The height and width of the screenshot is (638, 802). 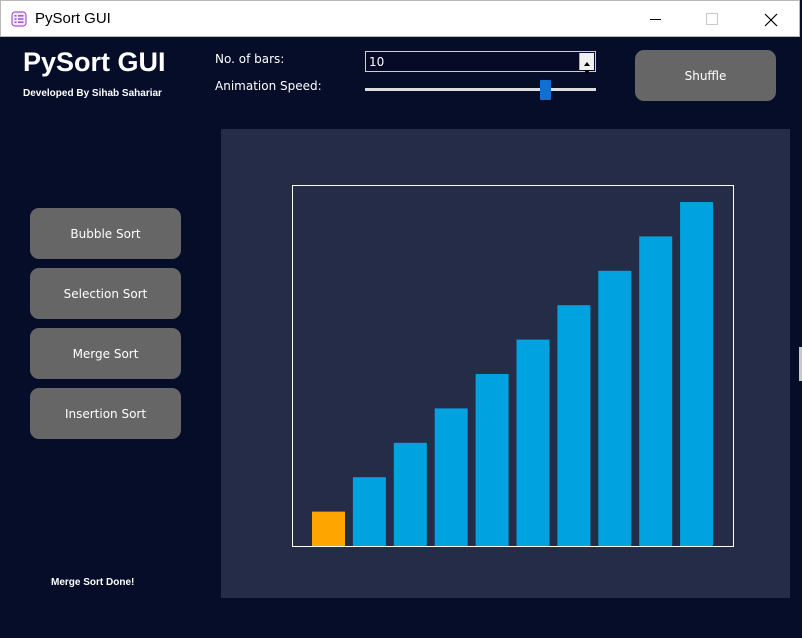 I want to click on speed-label: Animation Speed:, so click(x=268, y=86).